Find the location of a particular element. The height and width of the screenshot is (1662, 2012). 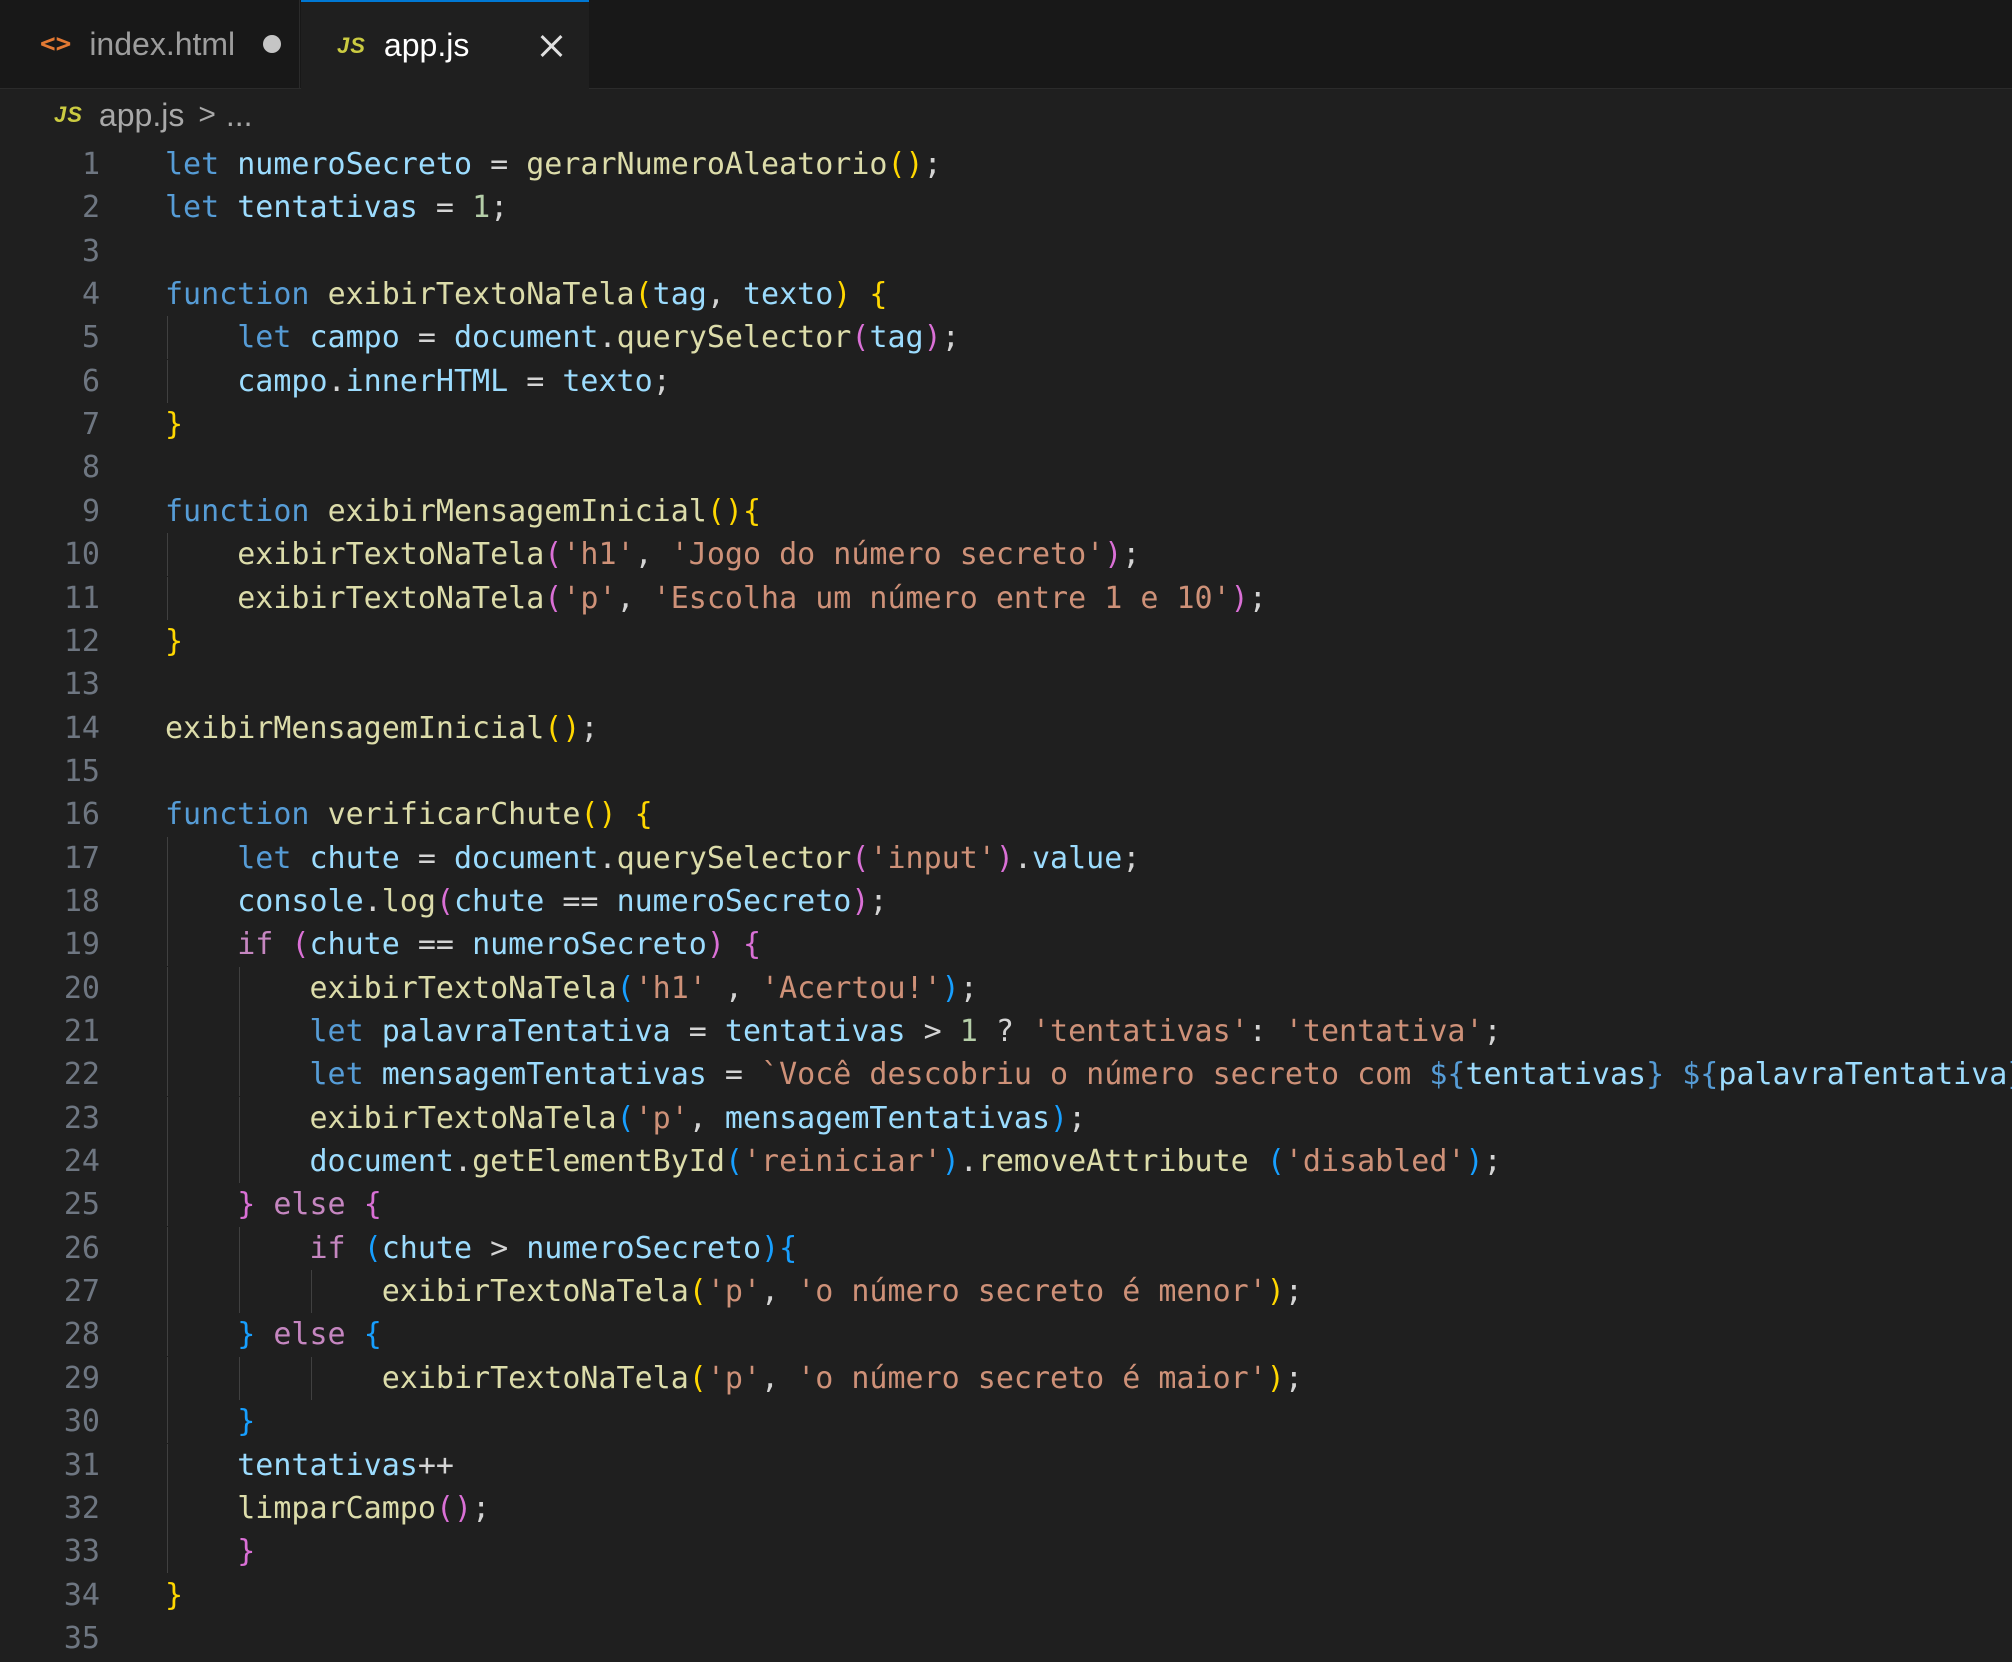

line-number: 21 is located at coordinates (81, 1031).